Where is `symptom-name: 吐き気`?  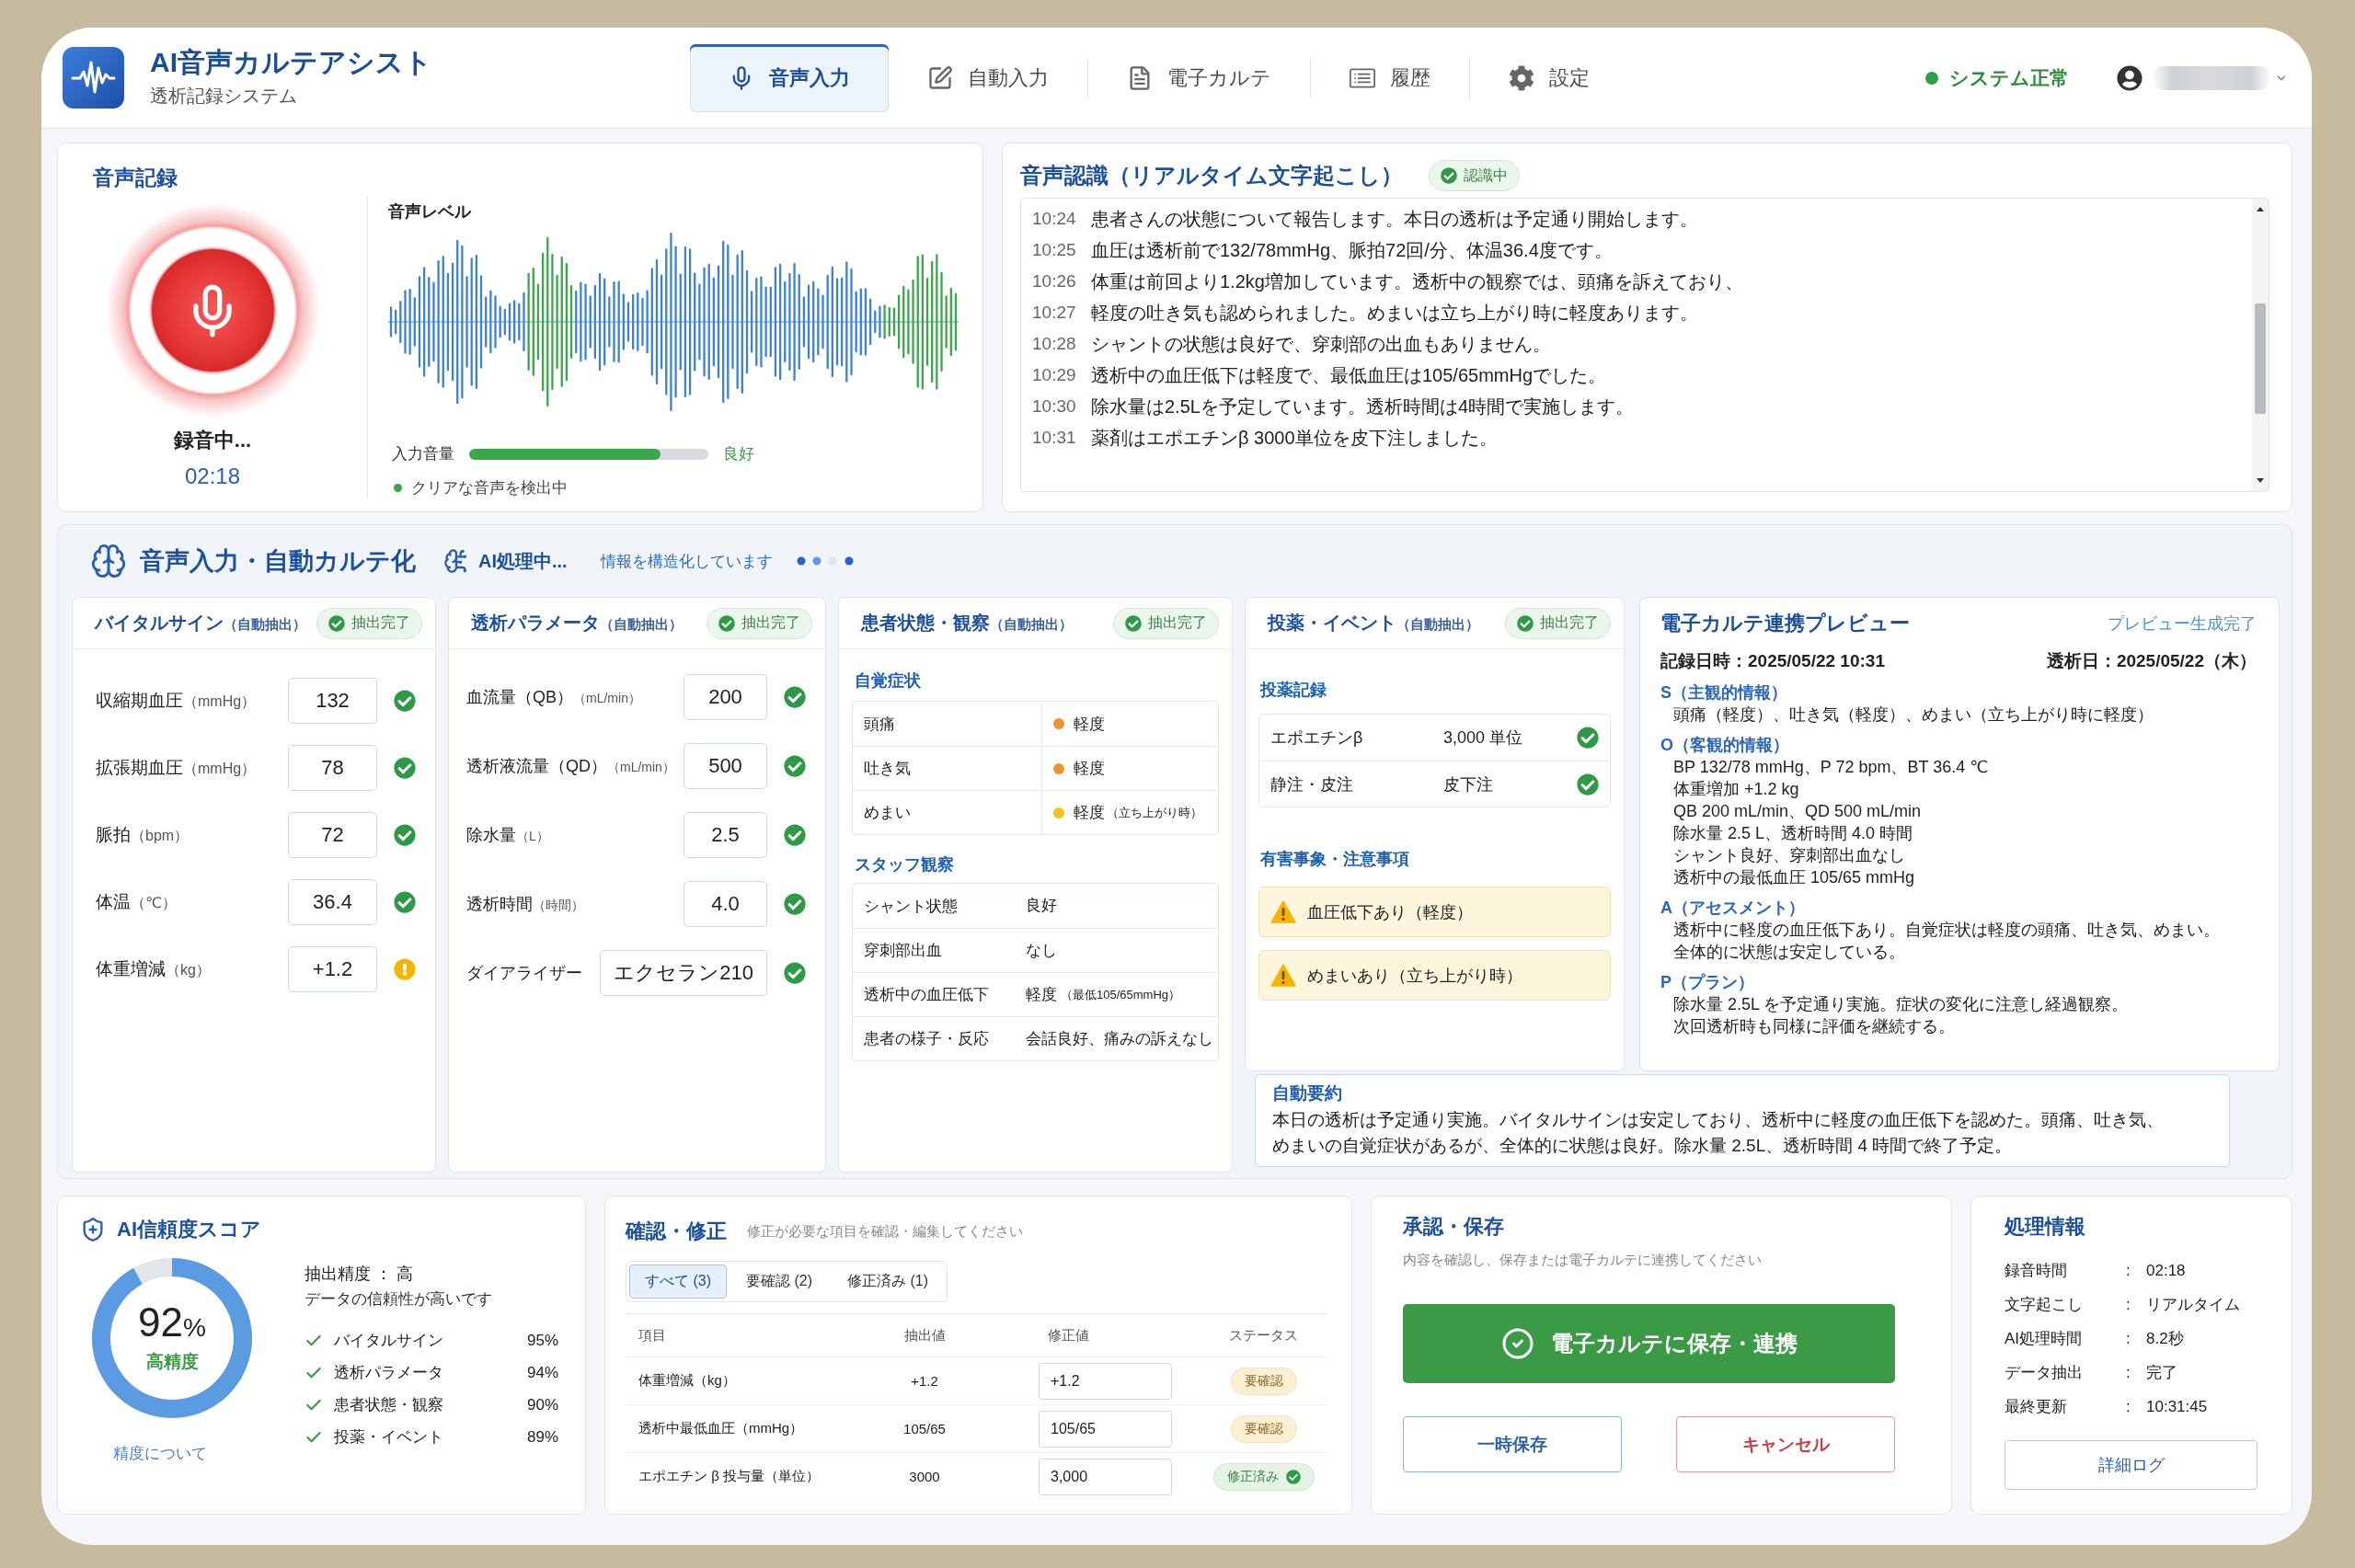 symptom-name: 吐き気 is located at coordinates (887, 769).